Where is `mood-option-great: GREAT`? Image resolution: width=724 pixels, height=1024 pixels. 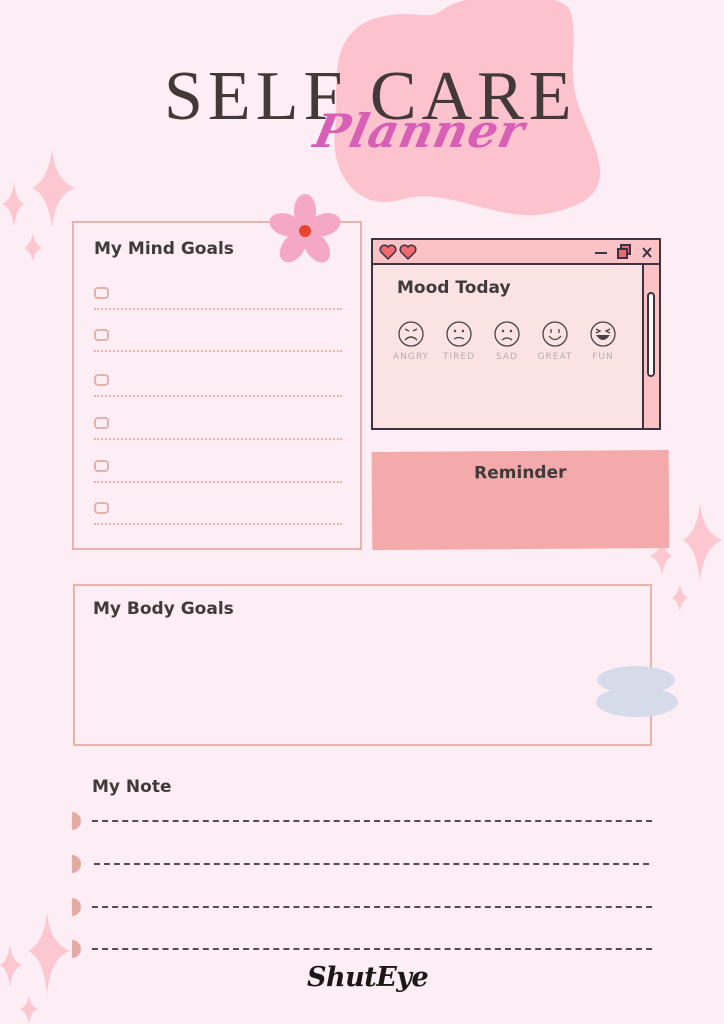 mood-option-great: GREAT is located at coordinates (555, 341).